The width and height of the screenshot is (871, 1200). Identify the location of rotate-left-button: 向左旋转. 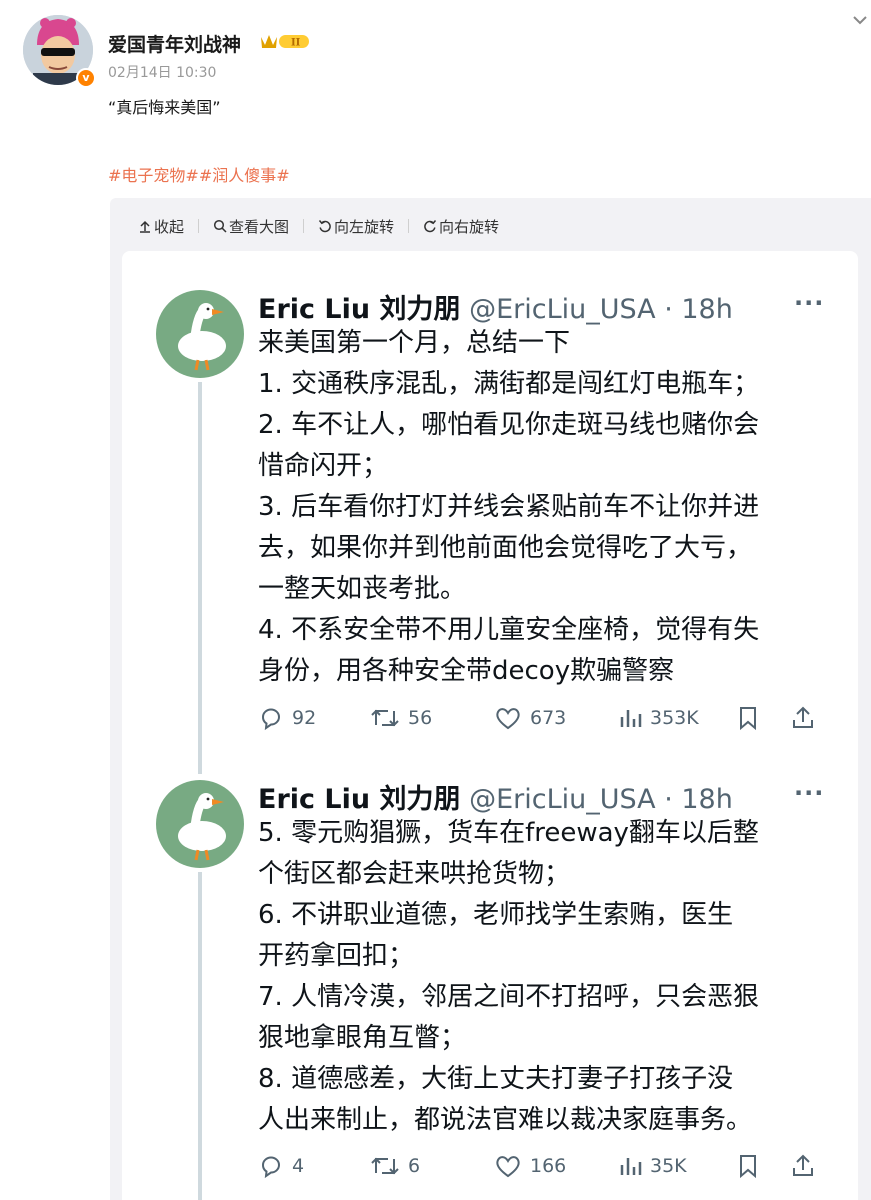
(356, 226).